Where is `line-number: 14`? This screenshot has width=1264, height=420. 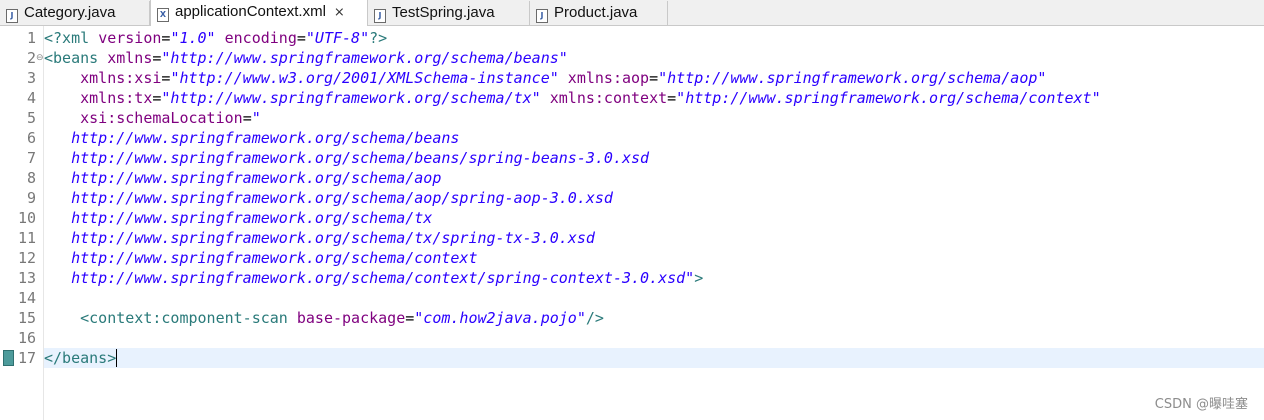
line-number: 14 is located at coordinates (26, 298).